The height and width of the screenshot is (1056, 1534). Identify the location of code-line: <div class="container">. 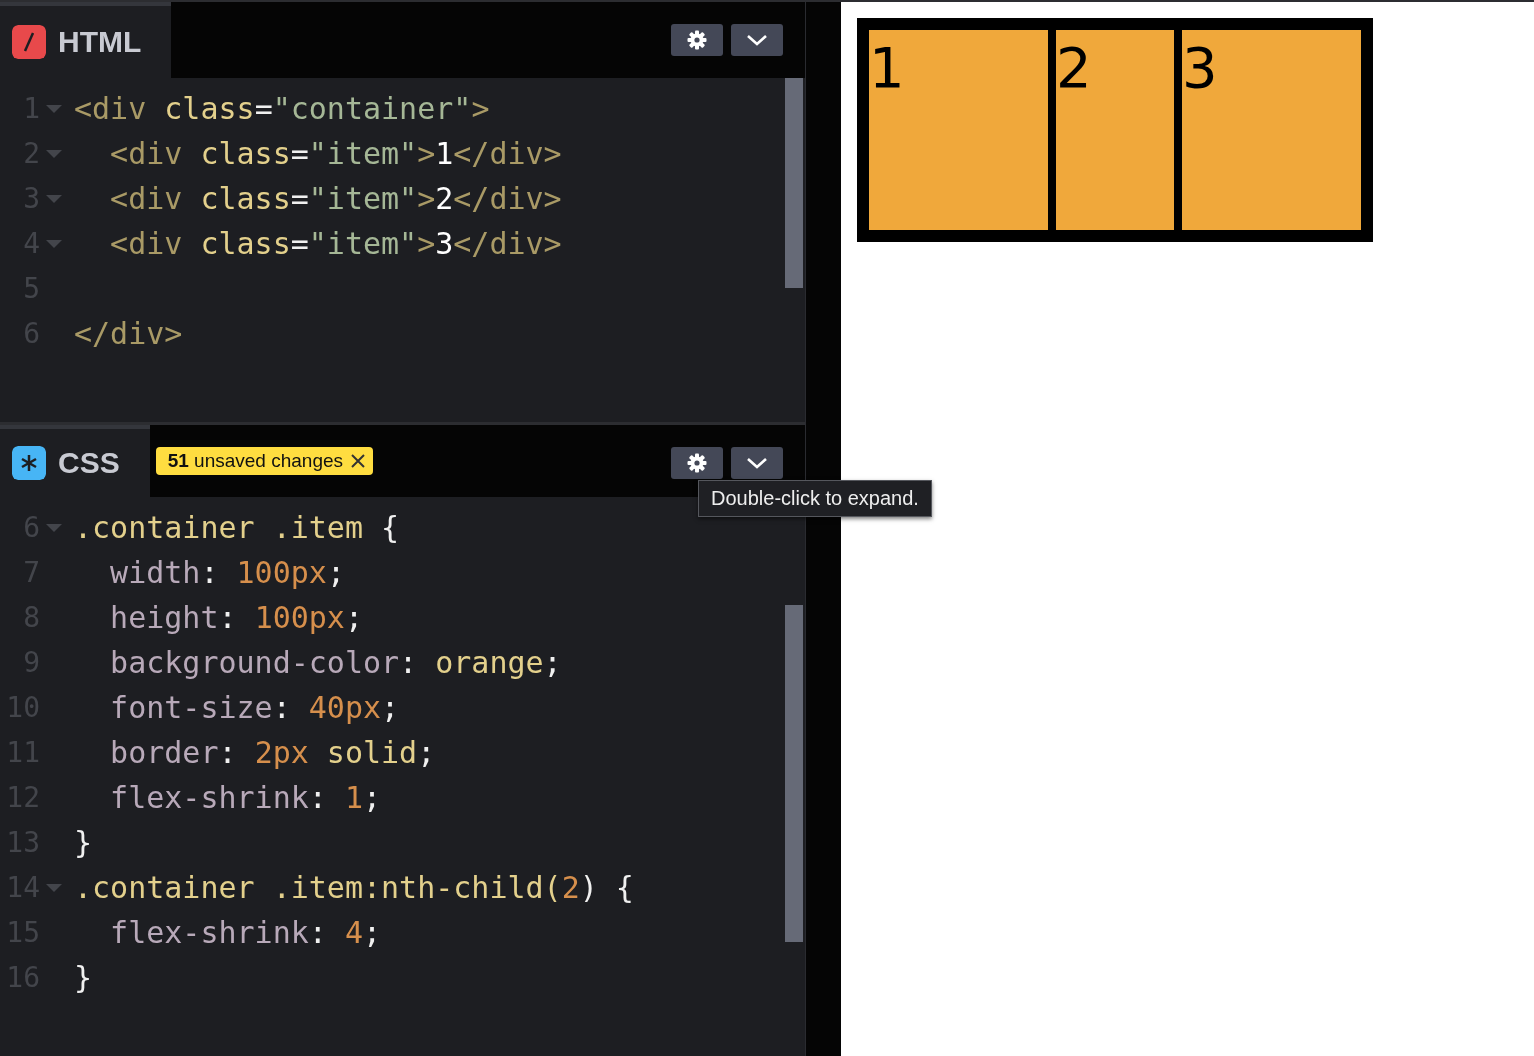
(282, 108).